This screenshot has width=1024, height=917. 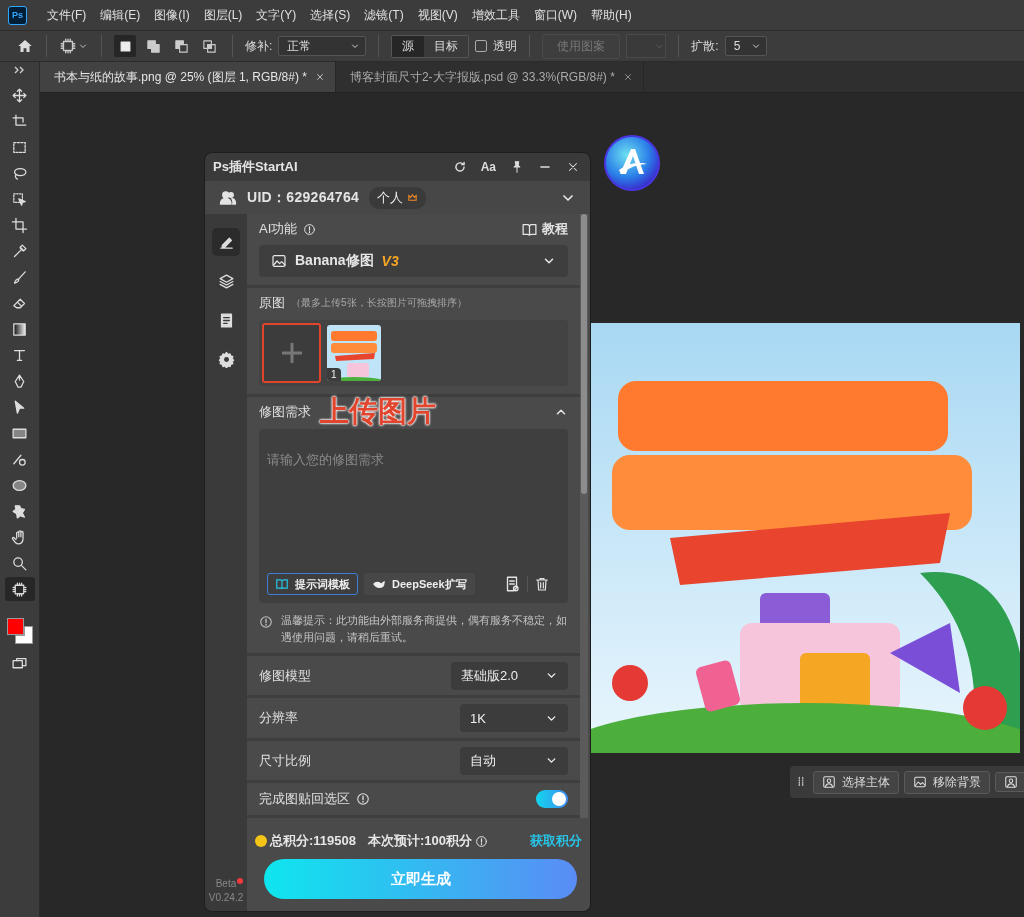 What do you see at coordinates (303, 197) in the screenshot?
I see `user-id: UID：629264764` at bounding box center [303, 197].